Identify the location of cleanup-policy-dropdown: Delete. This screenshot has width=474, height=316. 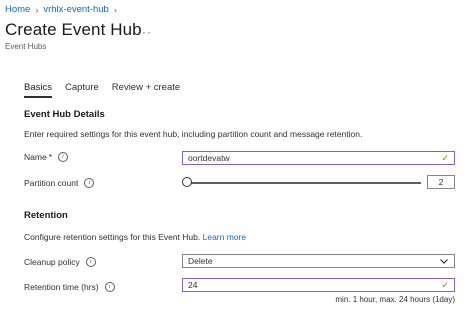
(318, 261).